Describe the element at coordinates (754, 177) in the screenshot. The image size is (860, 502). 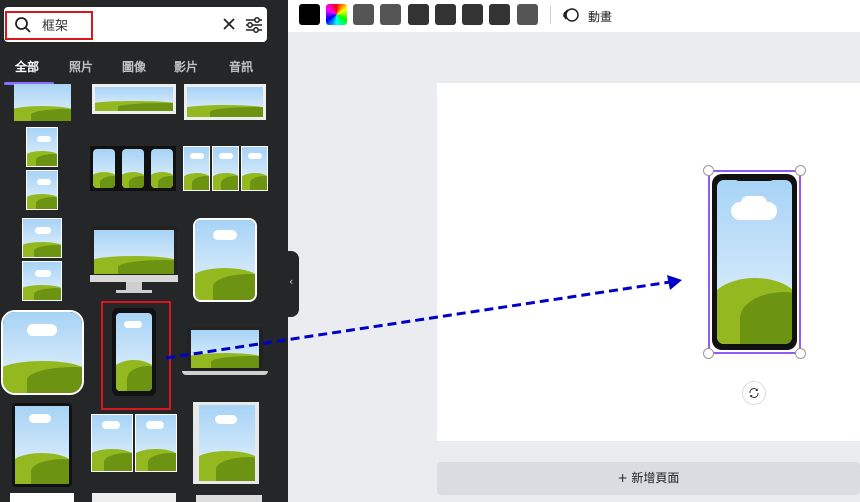
I see `phone-notch` at that location.